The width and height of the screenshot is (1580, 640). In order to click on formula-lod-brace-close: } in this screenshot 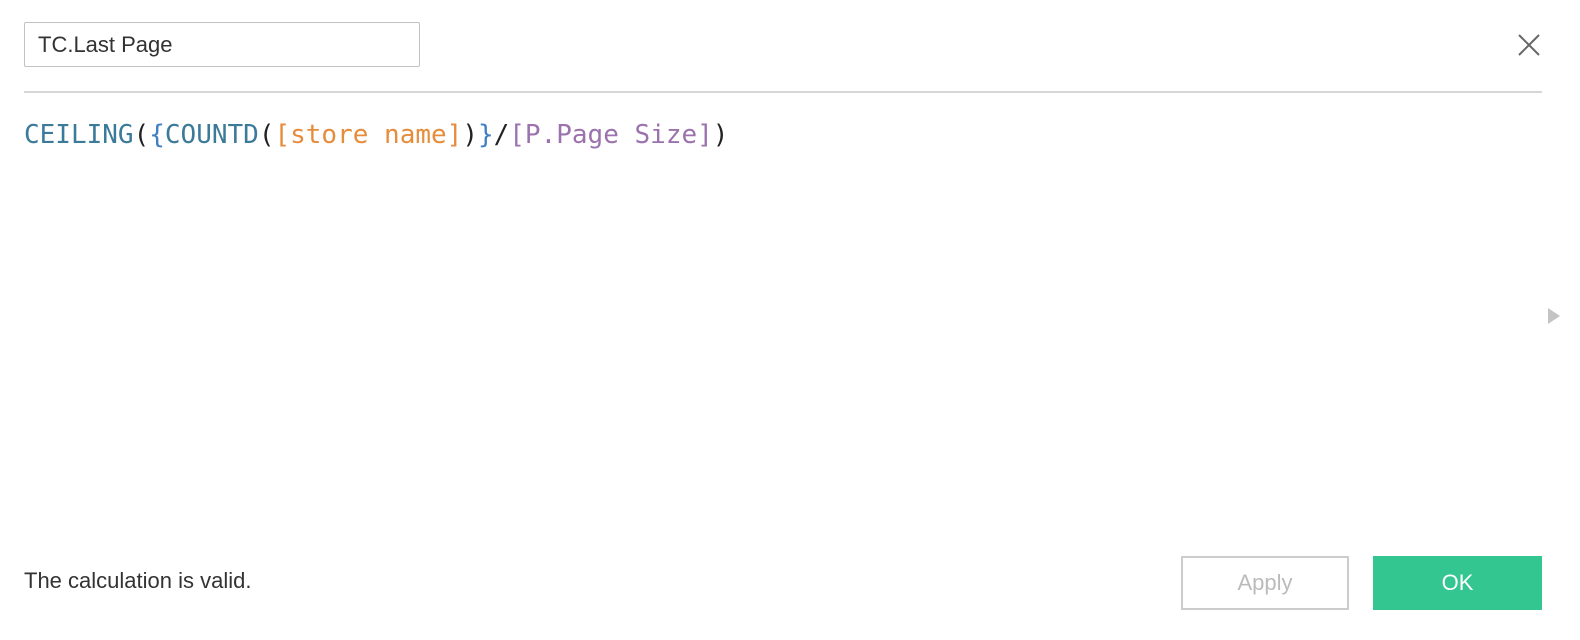, I will do `click(485, 135)`.